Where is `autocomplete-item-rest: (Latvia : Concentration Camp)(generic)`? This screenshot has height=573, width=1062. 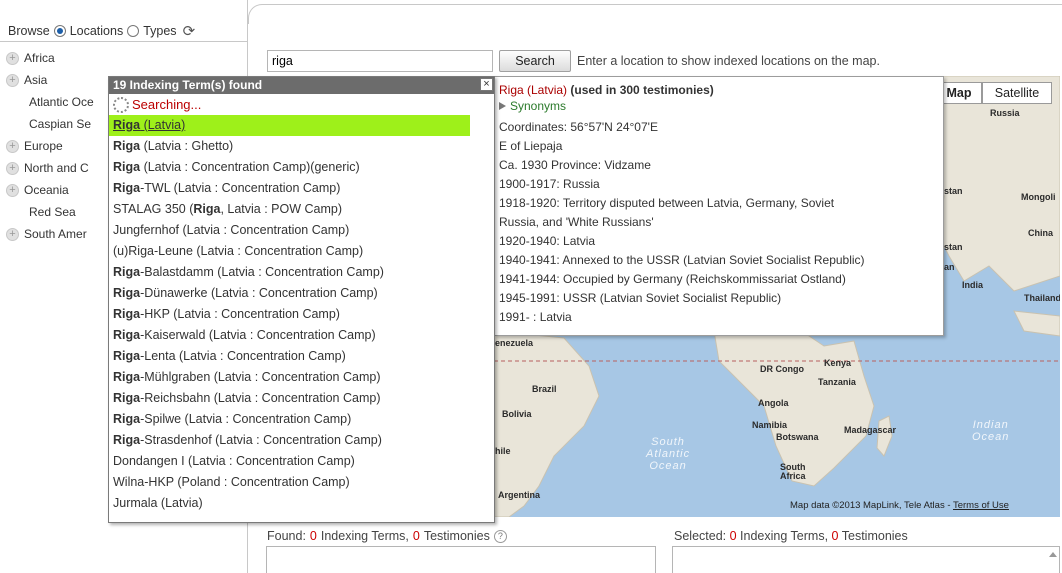 autocomplete-item-rest: (Latvia : Concentration Camp)(generic) is located at coordinates (250, 167).